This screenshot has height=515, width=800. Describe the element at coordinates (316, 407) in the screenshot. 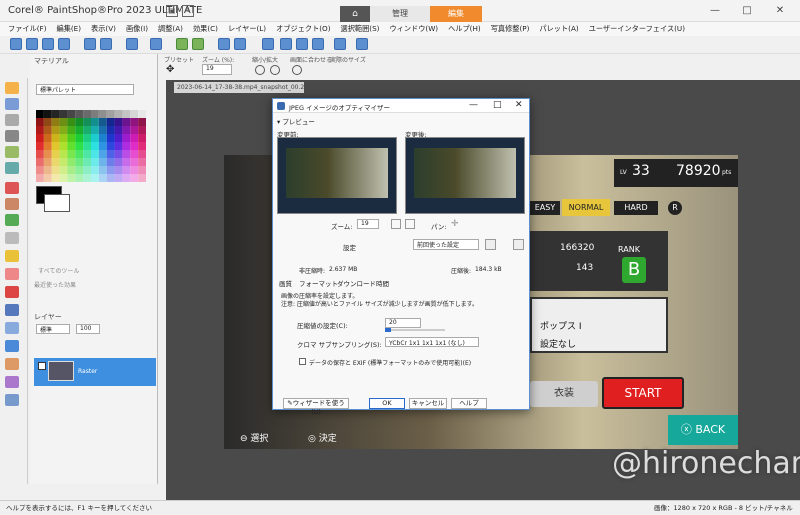

I see `wizard-button: ✎ウィザードを使う(U)` at that location.